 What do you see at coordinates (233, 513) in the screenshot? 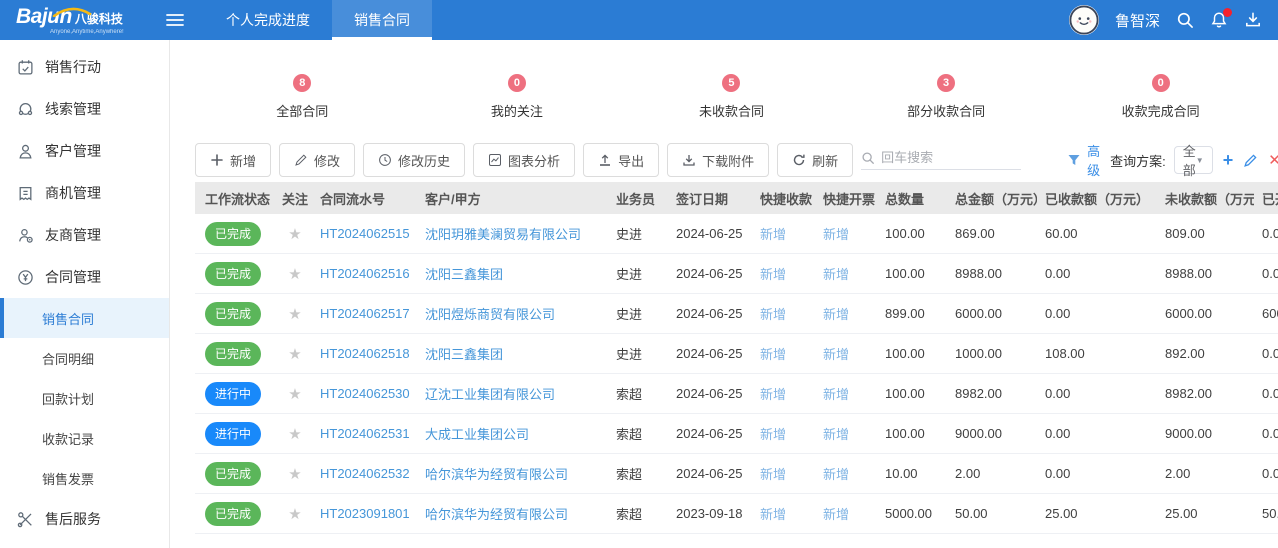
I see `status-badge: 已完成` at bounding box center [233, 513].